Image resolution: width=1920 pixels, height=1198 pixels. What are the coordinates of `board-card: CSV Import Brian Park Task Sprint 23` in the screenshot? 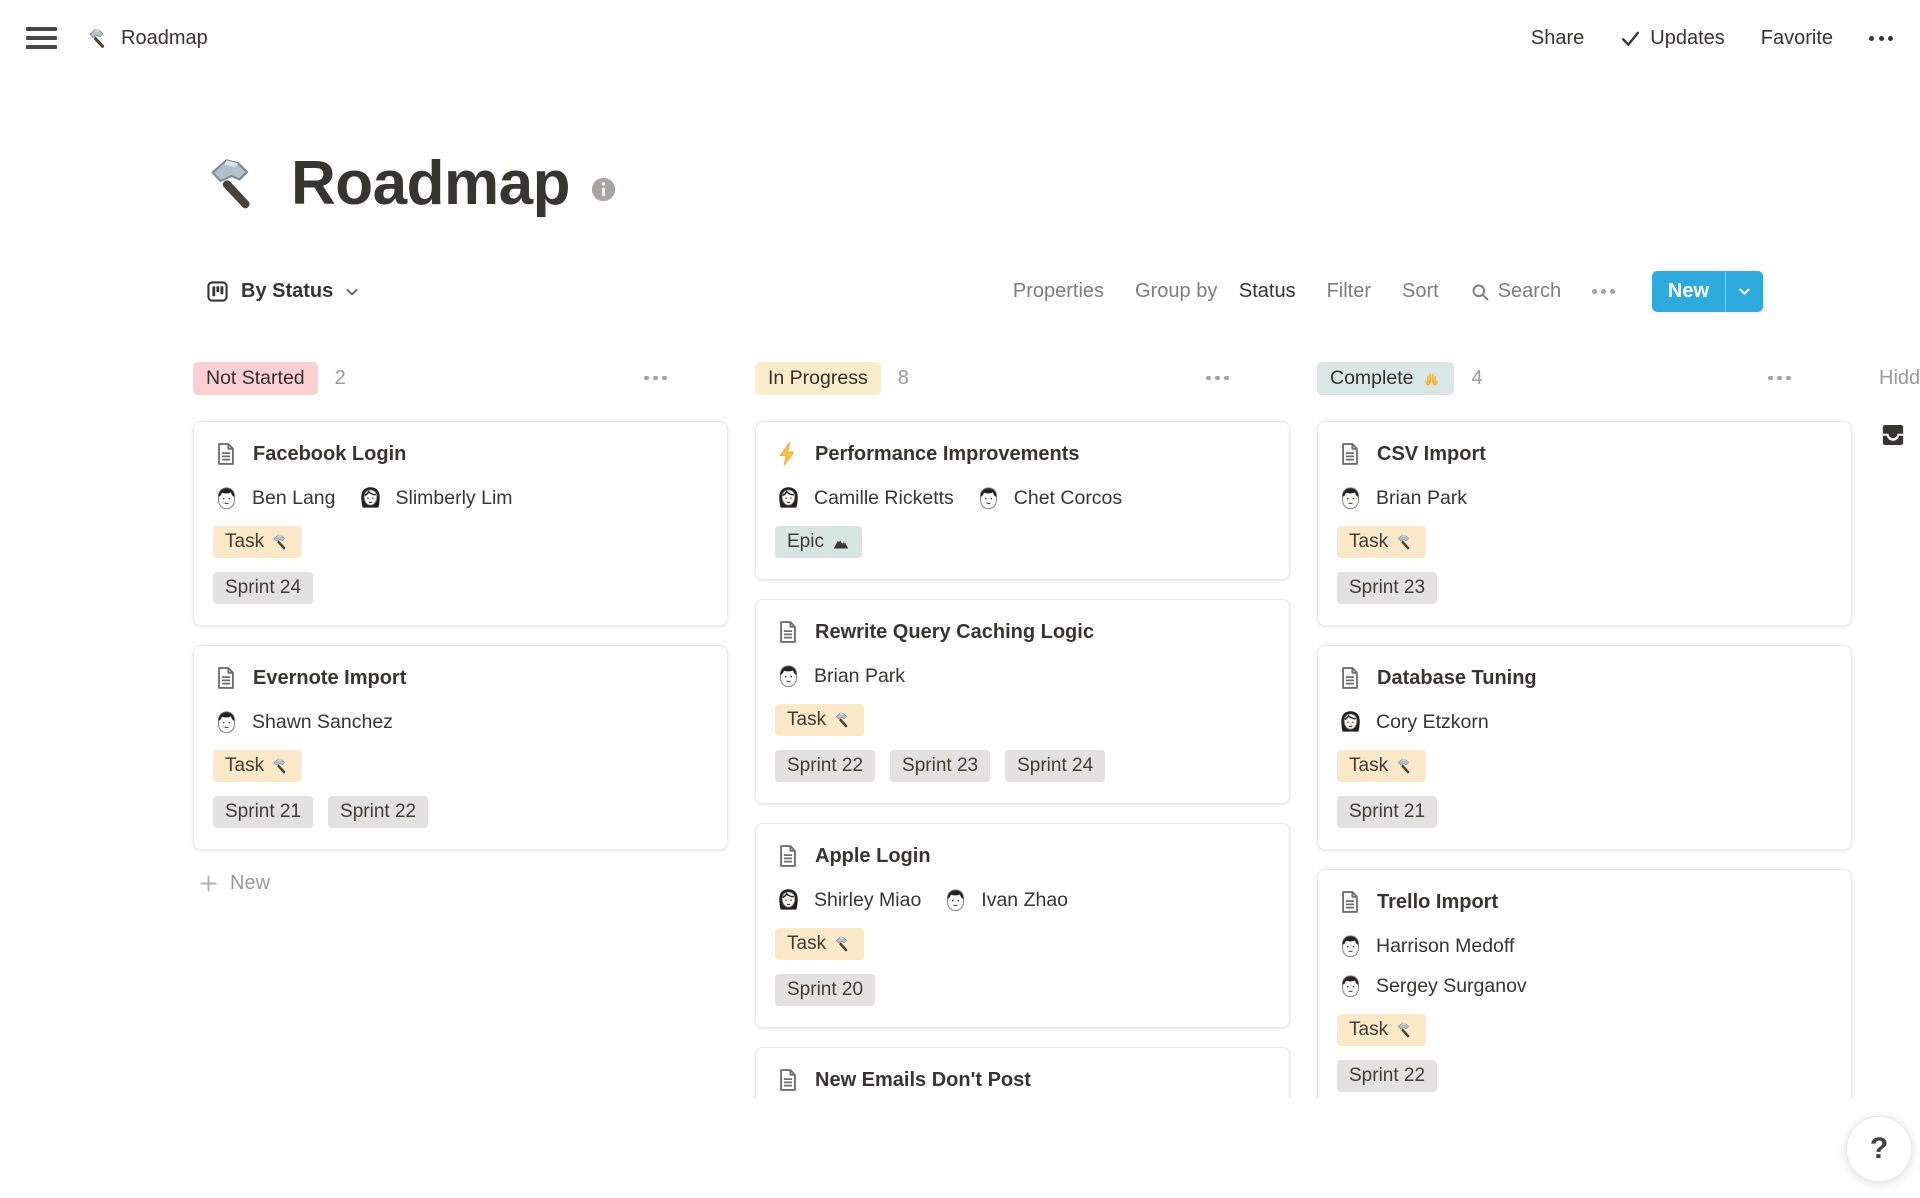 It's located at (1584, 523).